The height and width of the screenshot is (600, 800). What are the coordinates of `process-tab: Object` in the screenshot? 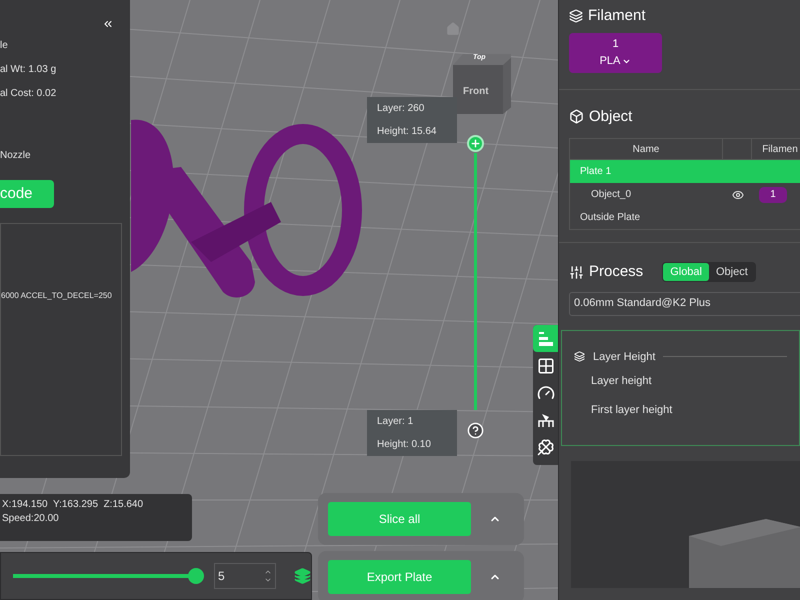 It's located at (731, 272).